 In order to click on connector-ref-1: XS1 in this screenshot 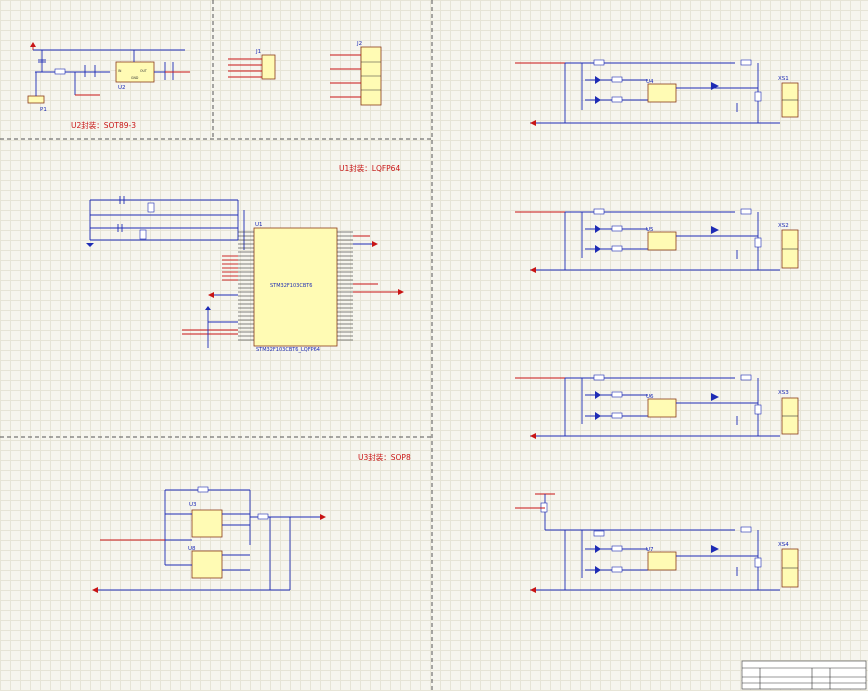, I will do `click(783, 79)`.